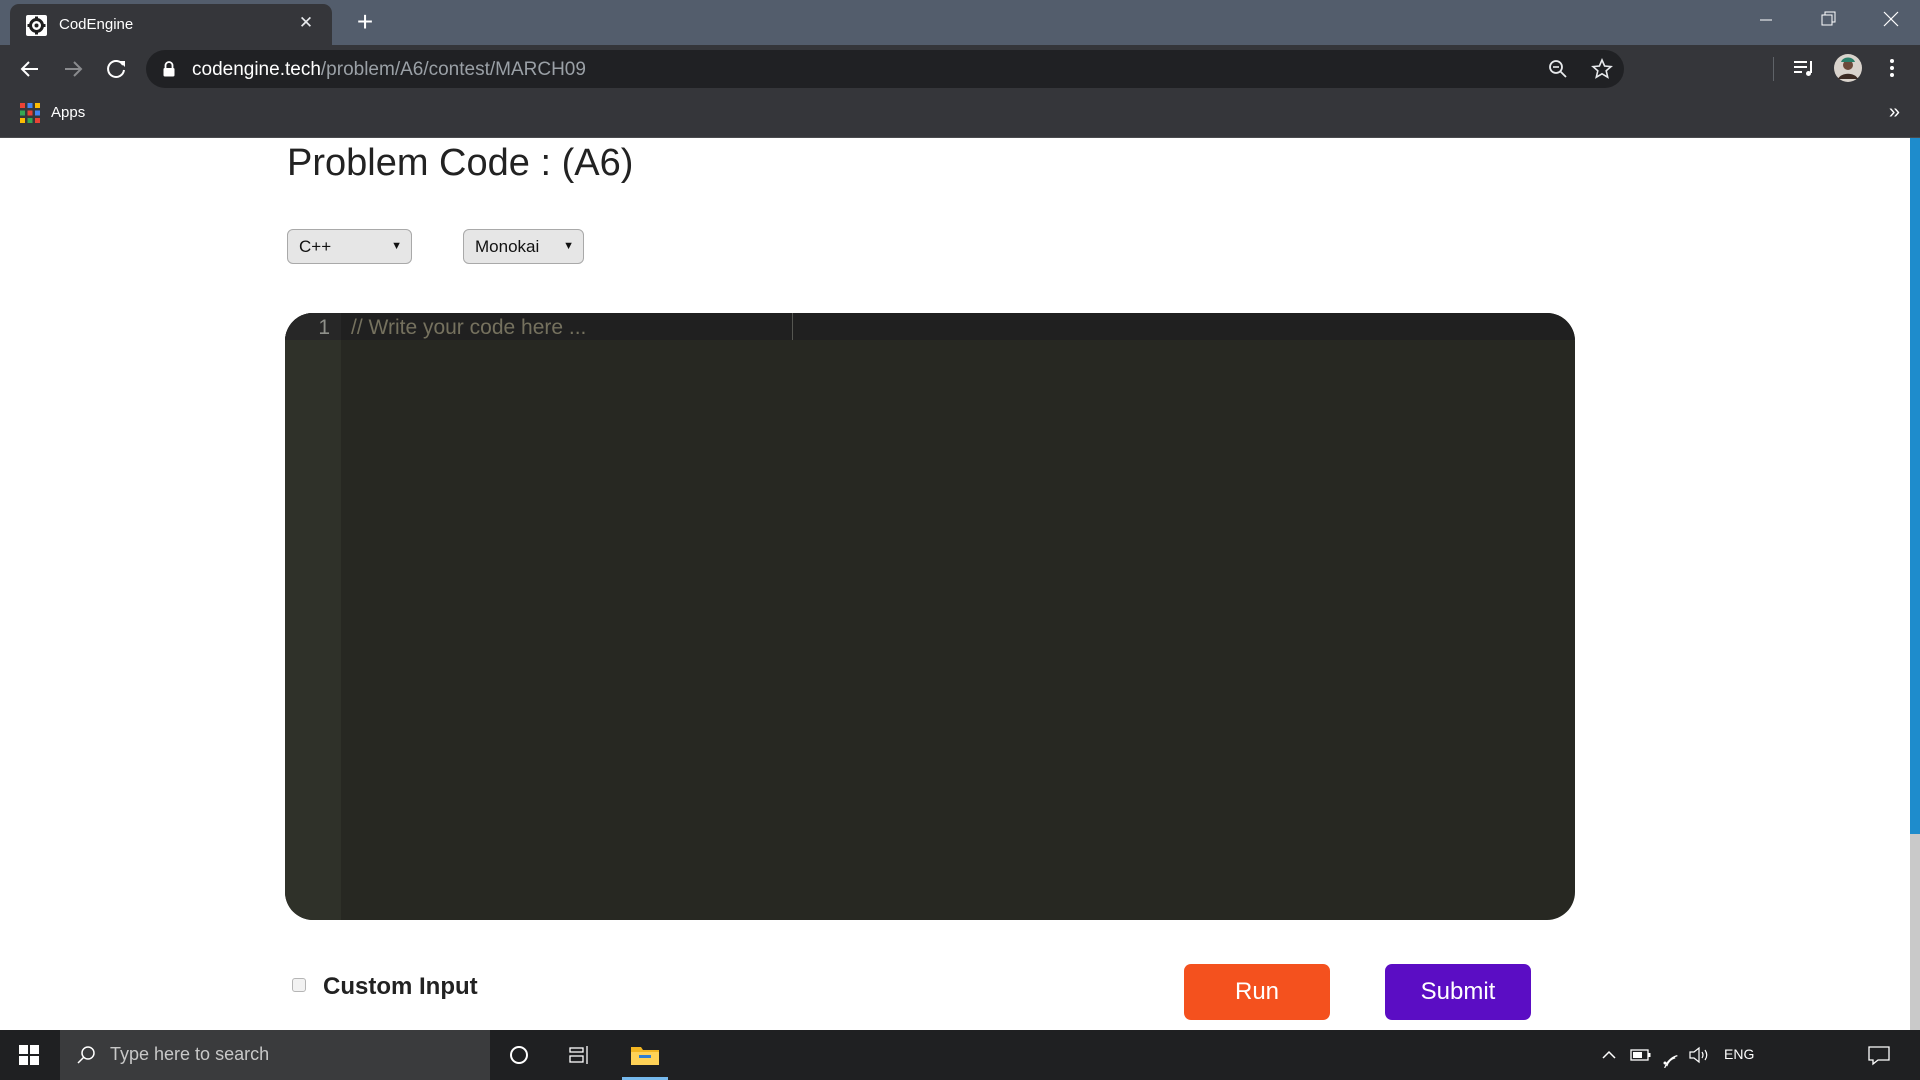 Image resolution: width=1920 pixels, height=1080 pixels. What do you see at coordinates (1773, 69) in the screenshot?
I see `toolbar-divider` at bounding box center [1773, 69].